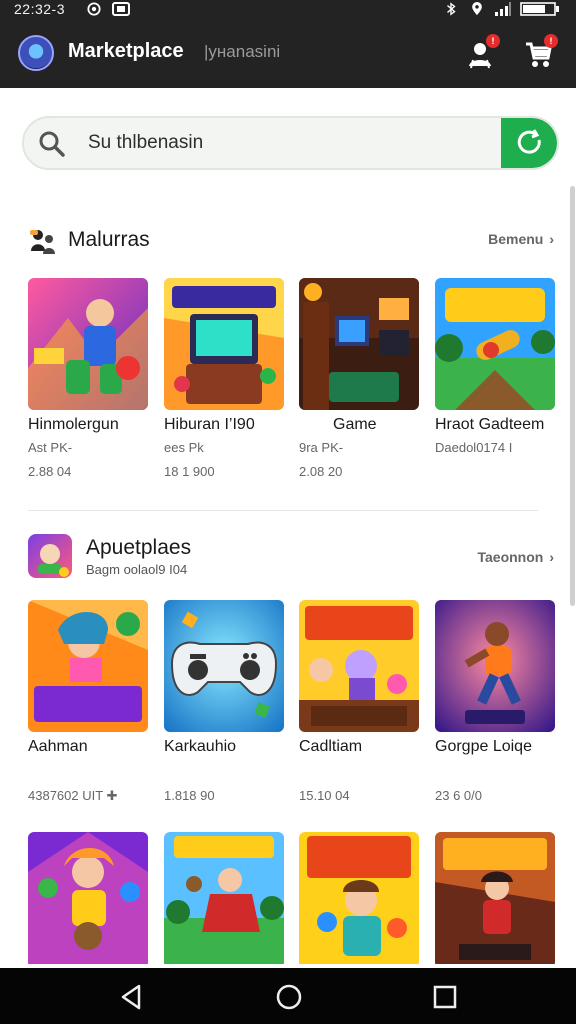  I want to click on refresh-icon, so click(529, 141).